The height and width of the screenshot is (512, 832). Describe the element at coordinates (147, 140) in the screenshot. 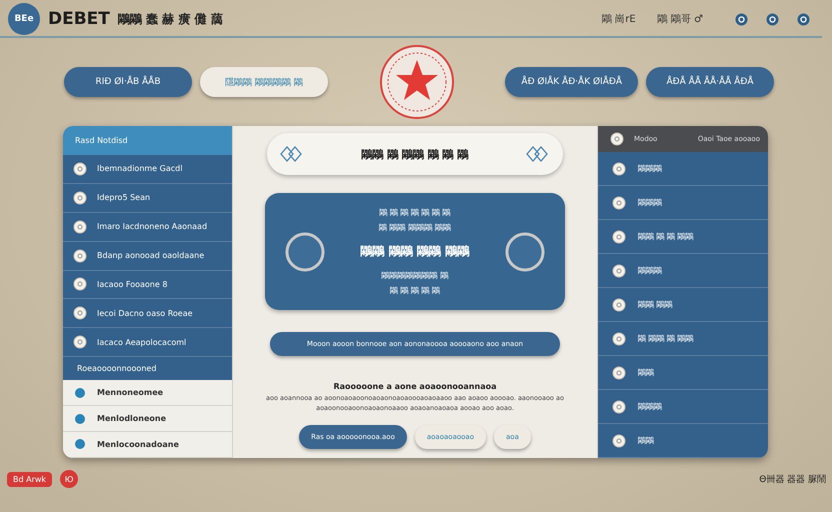

I see `sidebar-header: Rasd Notdisd` at that location.